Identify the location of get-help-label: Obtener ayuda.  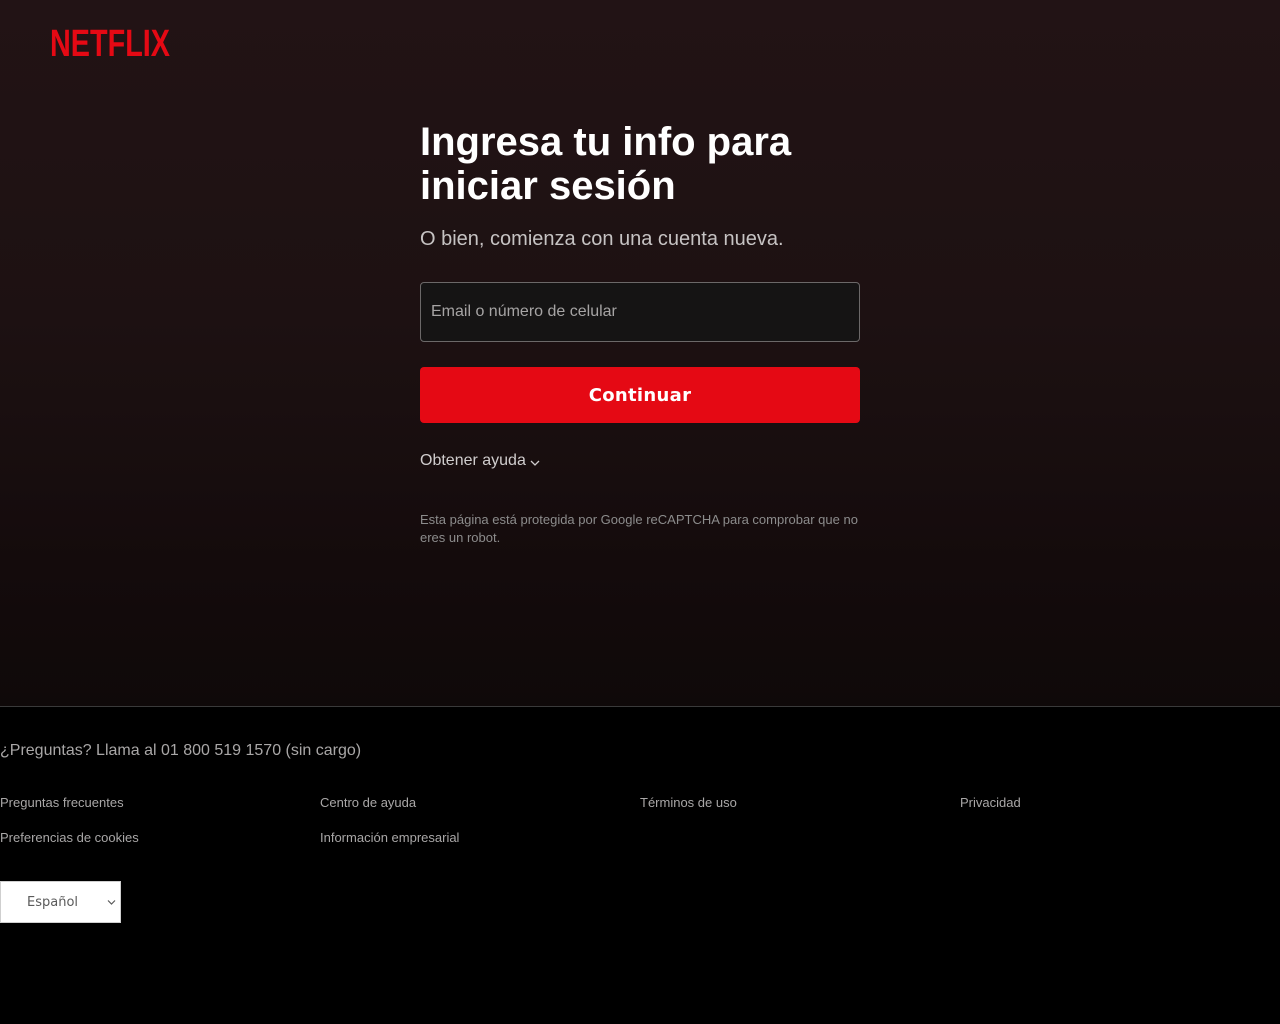
(473, 460).